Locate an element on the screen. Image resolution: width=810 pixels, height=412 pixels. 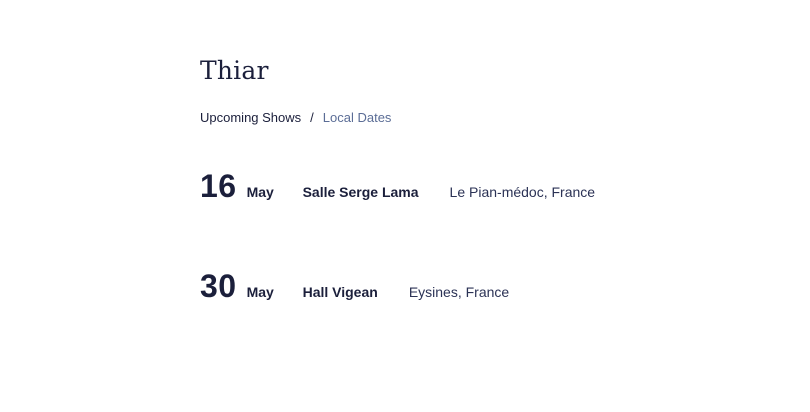
breadcrumb: Upcoming Shows / Local Dates is located at coordinates (295, 117).